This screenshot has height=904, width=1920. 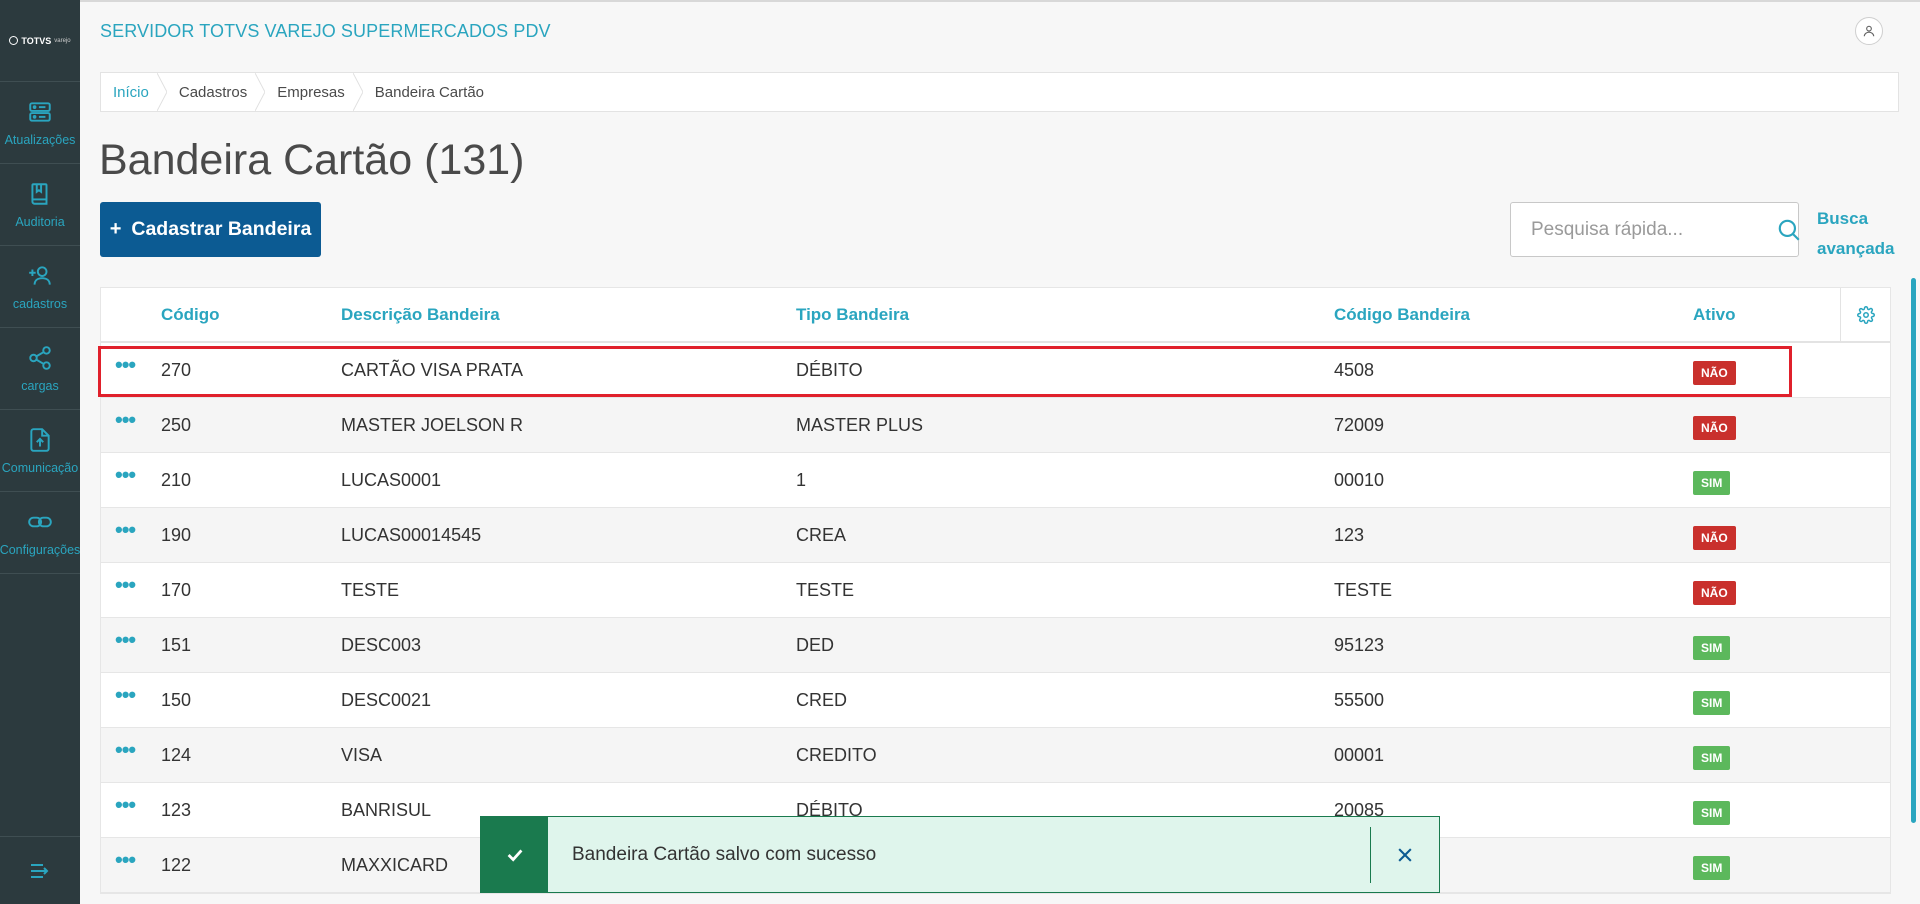 What do you see at coordinates (311, 92) in the screenshot?
I see `breadcrumb-label: Empresas` at bounding box center [311, 92].